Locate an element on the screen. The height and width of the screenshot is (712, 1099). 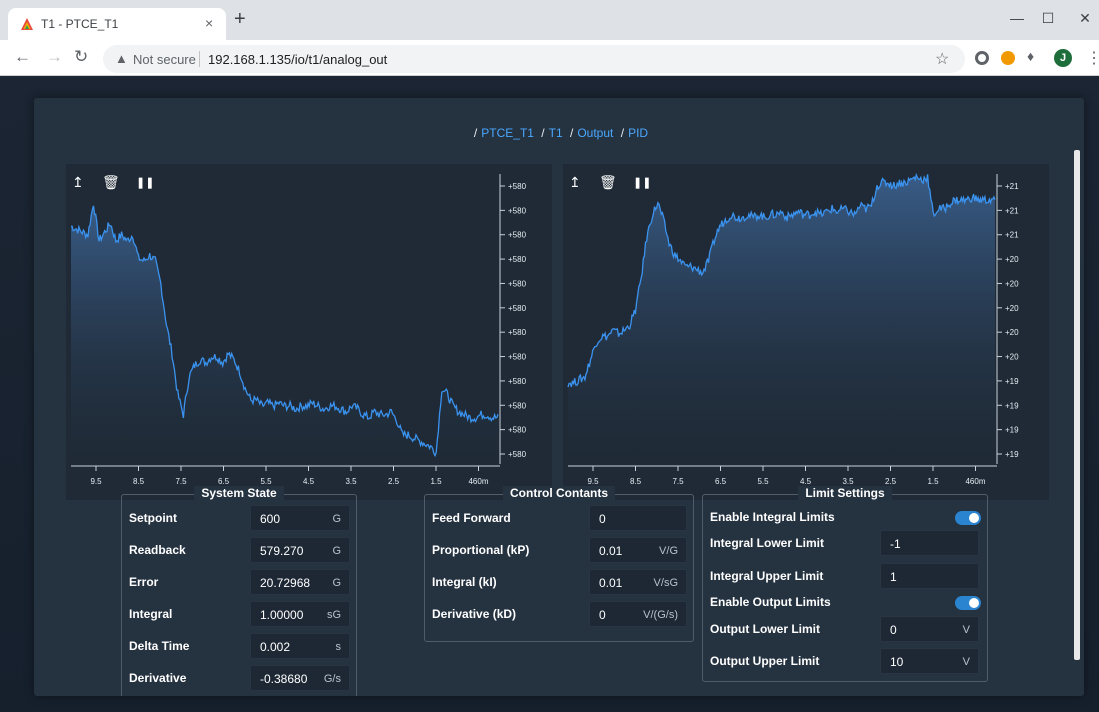
control-row-label: Derivative (kD) is located at coordinates (474, 614).